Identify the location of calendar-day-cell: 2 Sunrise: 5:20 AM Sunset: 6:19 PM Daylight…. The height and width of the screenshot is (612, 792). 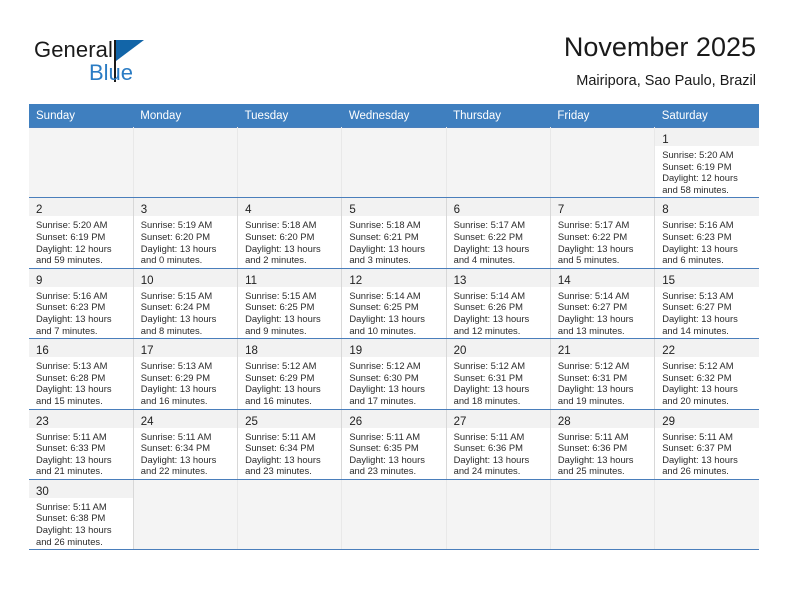
(81, 233).